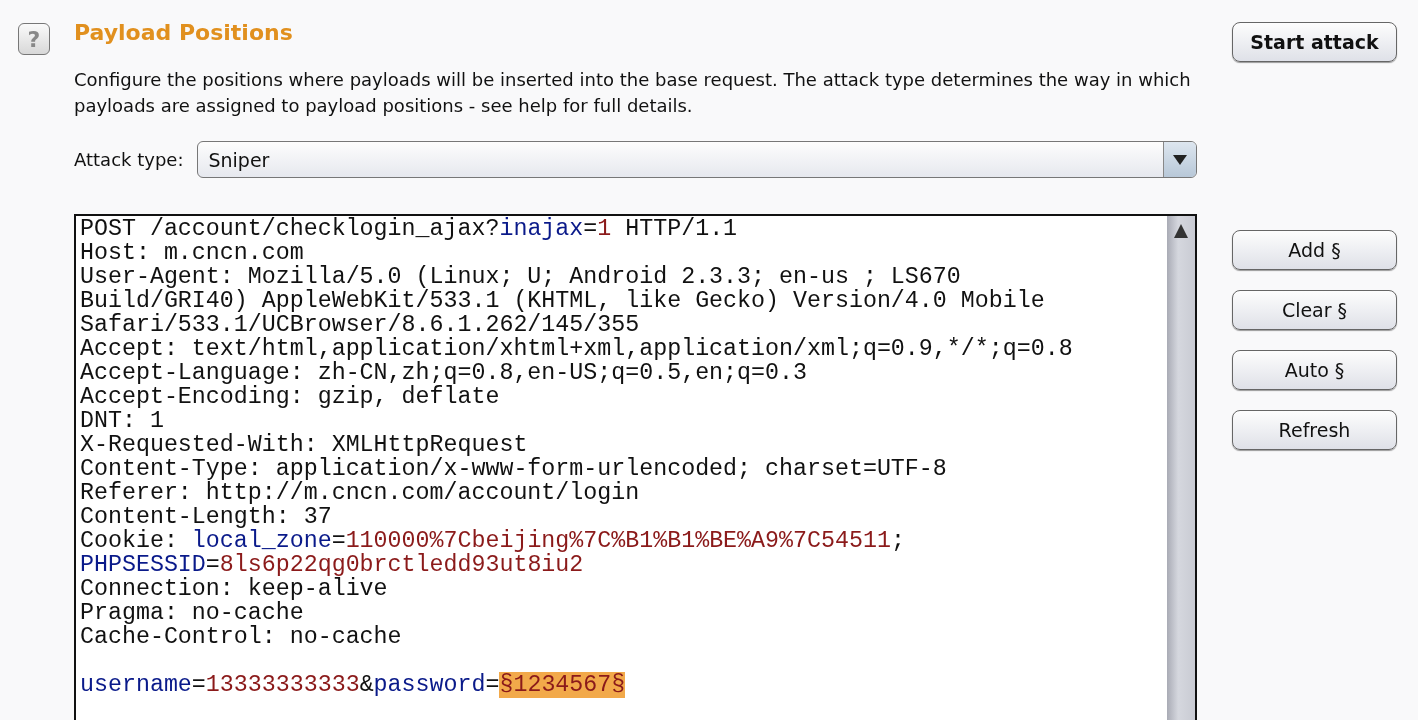 The image size is (1418, 720). What do you see at coordinates (192, 613) in the screenshot?
I see `request-line: Pragma: no-cache` at bounding box center [192, 613].